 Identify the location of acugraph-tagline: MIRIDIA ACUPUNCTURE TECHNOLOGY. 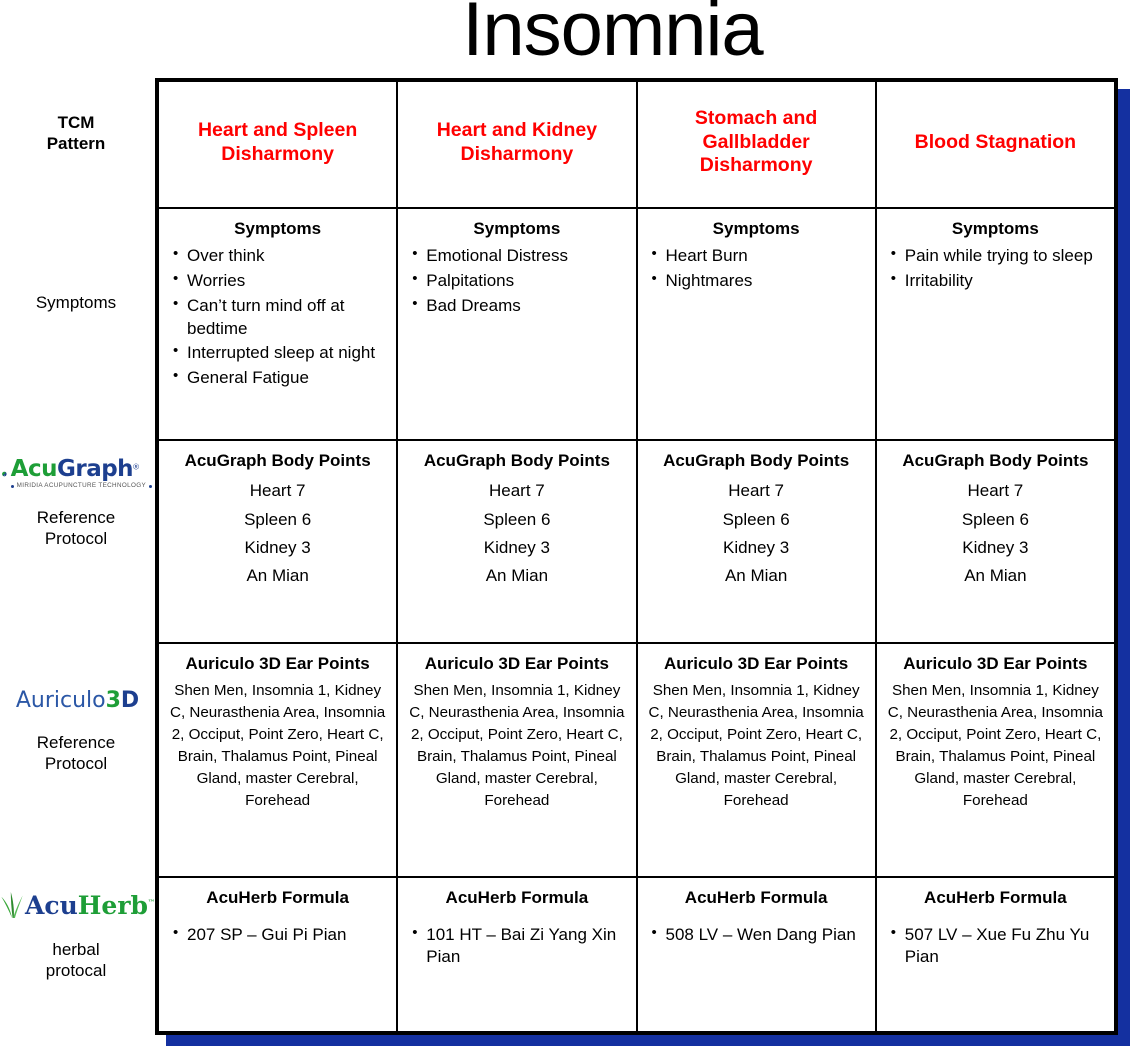
(81, 485).